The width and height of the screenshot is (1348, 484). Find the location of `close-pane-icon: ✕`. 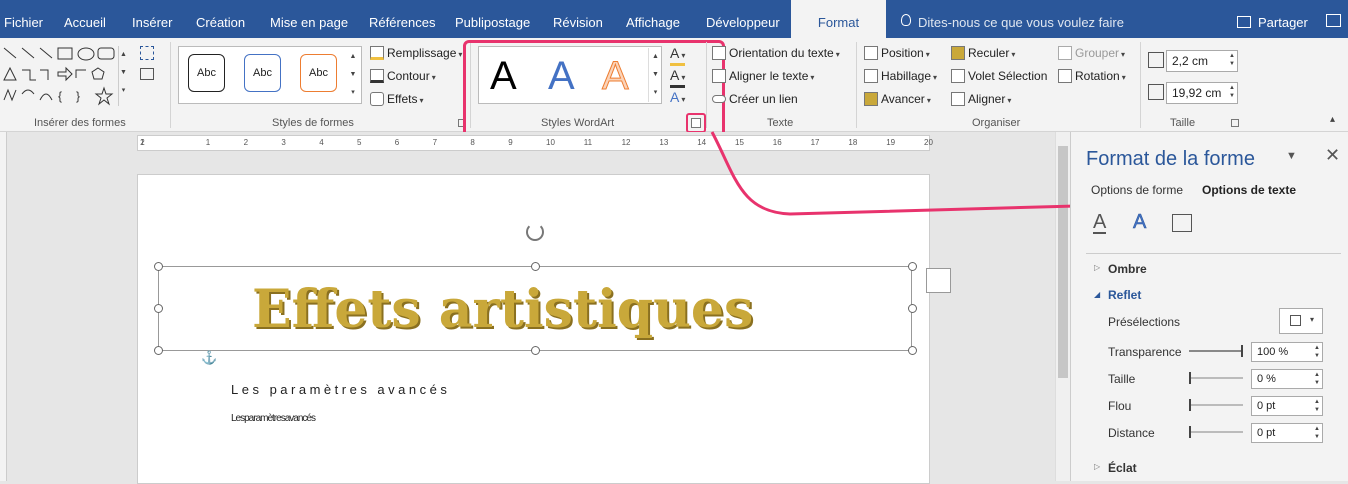

close-pane-icon: ✕ is located at coordinates (1332, 155).